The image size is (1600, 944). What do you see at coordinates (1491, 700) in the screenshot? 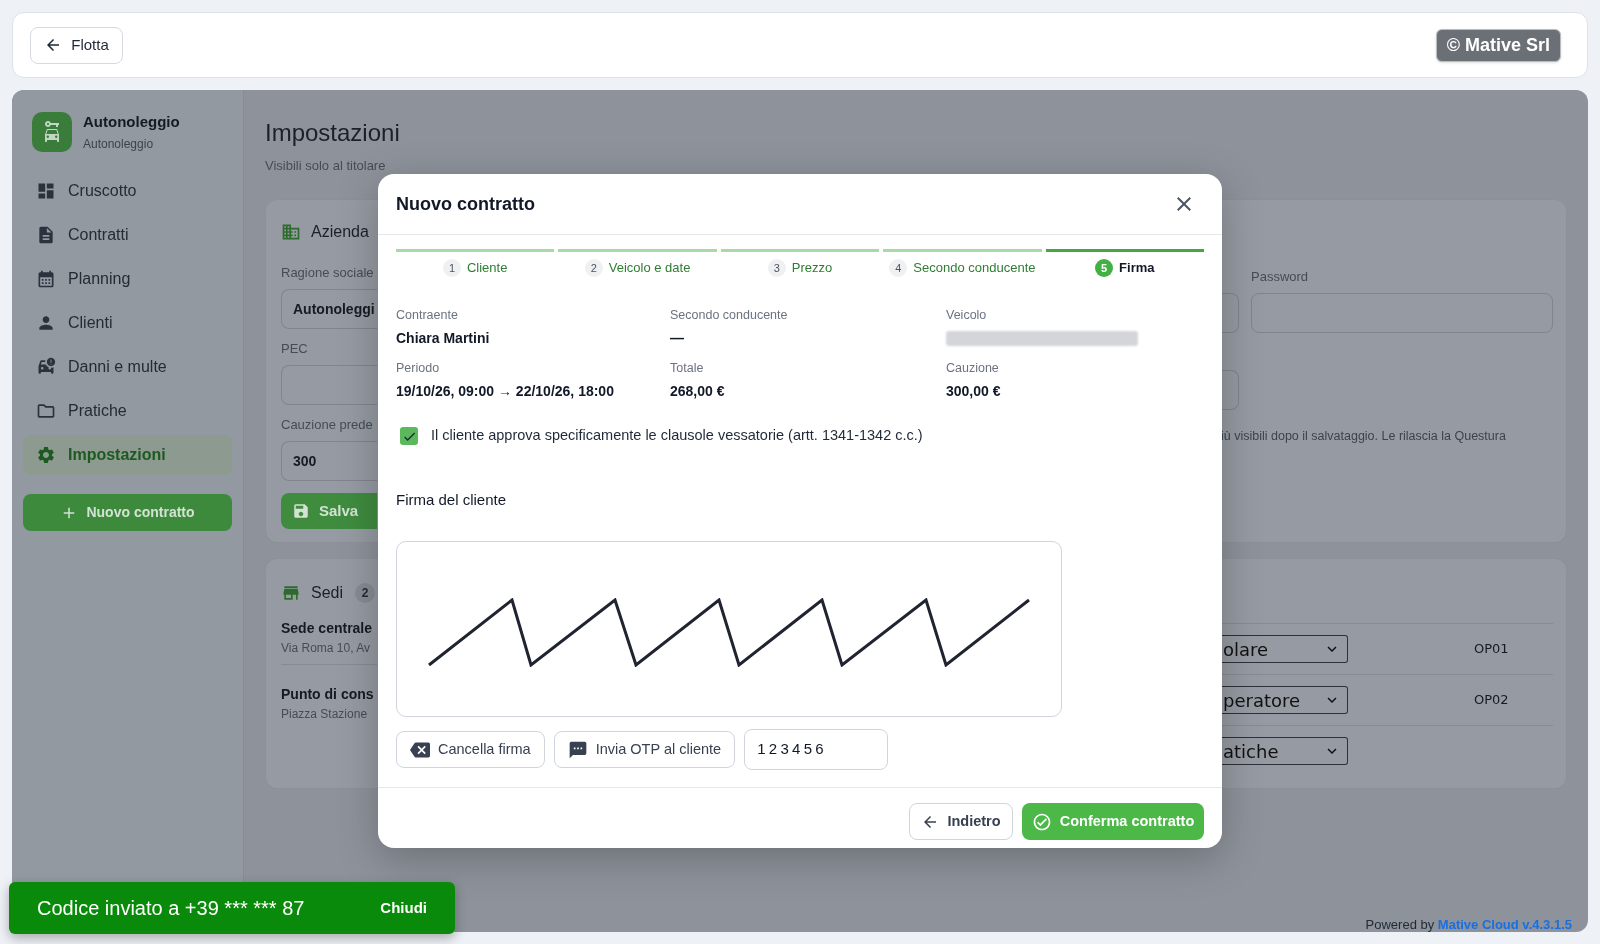
I see `operator-code: OP02` at bounding box center [1491, 700].